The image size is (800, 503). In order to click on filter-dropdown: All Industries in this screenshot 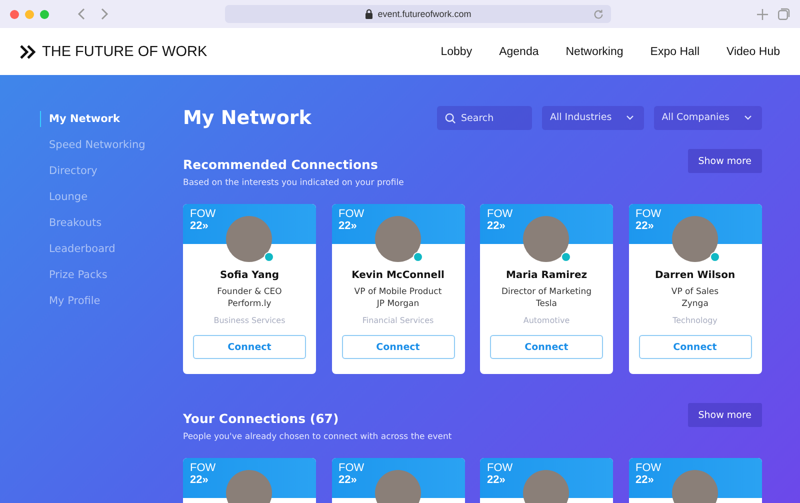, I will do `click(593, 118)`.